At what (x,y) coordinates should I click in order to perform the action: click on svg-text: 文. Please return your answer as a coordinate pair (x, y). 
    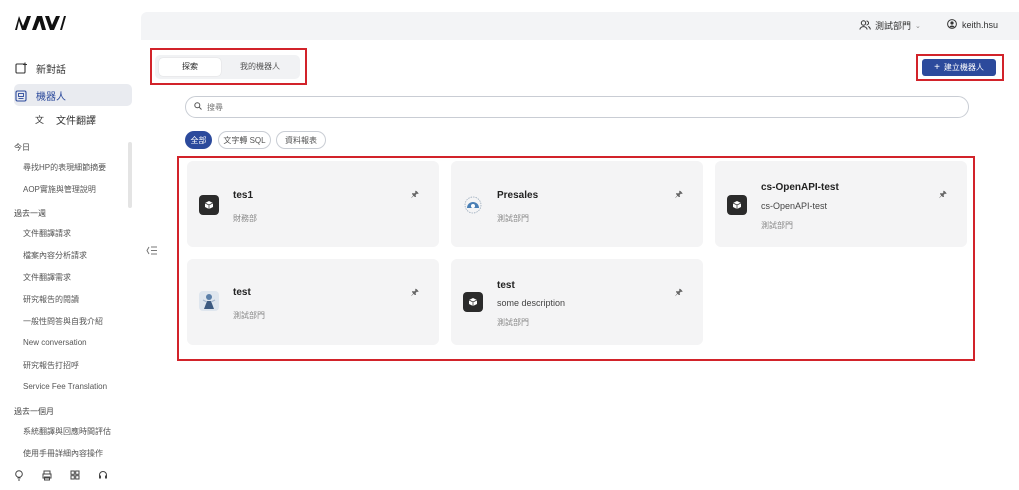
    Looking at the image, I should click on (39, 120).